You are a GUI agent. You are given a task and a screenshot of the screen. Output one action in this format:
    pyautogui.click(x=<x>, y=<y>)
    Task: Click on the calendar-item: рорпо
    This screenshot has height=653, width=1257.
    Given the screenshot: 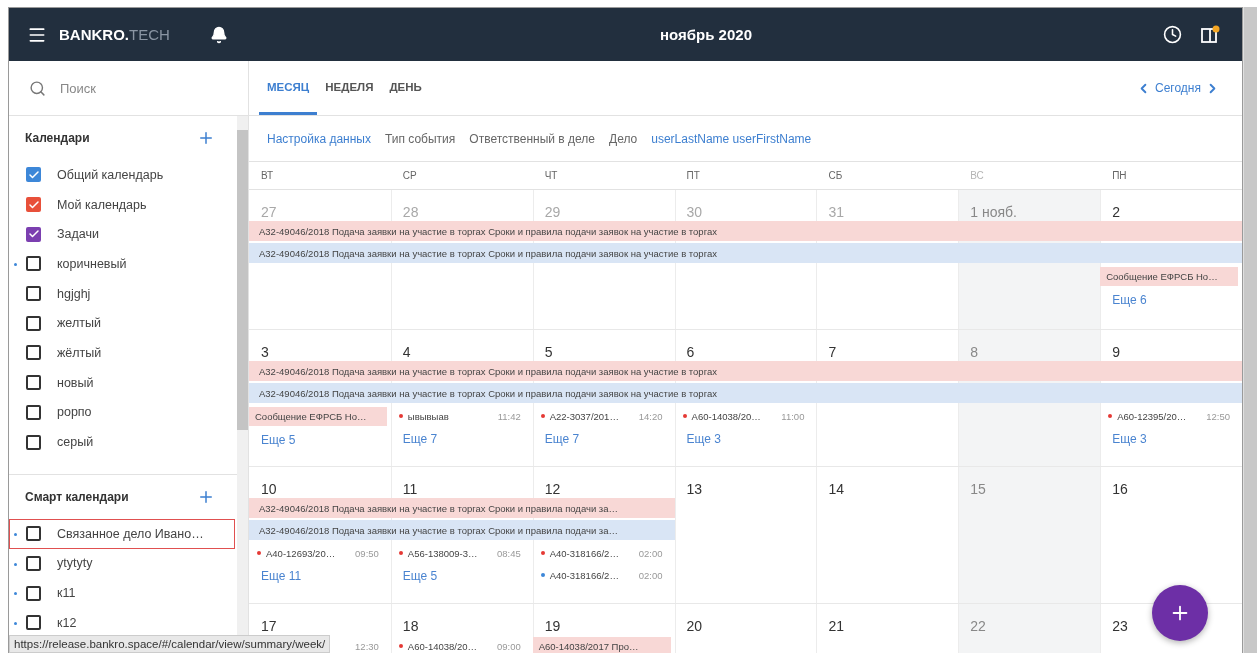 What is the action you would take?
    pyautogui.click(x=122, y=412)
    